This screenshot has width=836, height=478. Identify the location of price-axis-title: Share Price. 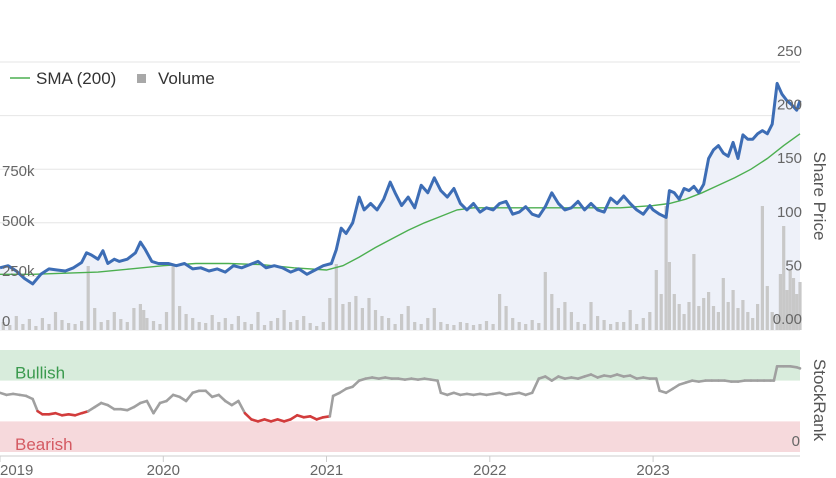
(819, 196).